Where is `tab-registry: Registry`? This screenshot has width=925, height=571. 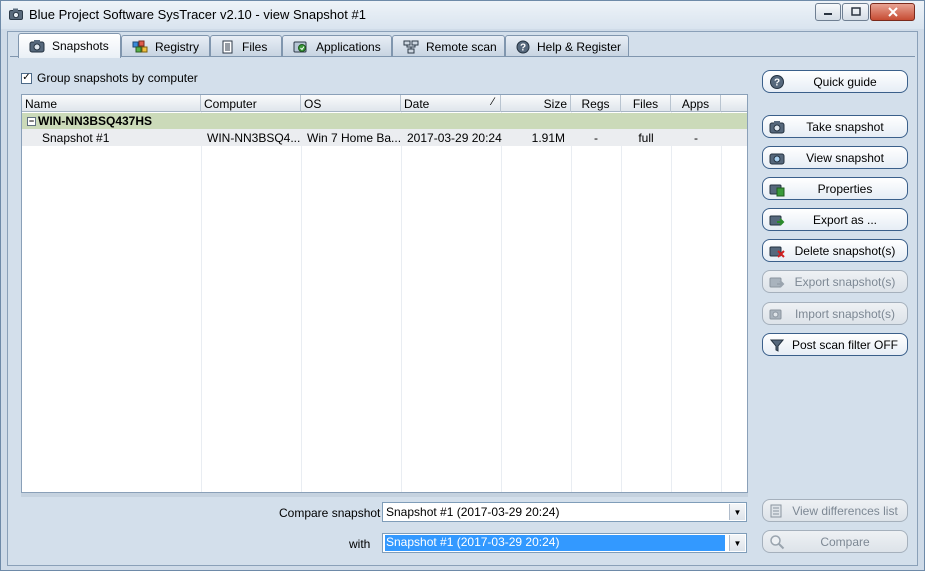
tab-registry: Registry is located at coordinates (165, 46).